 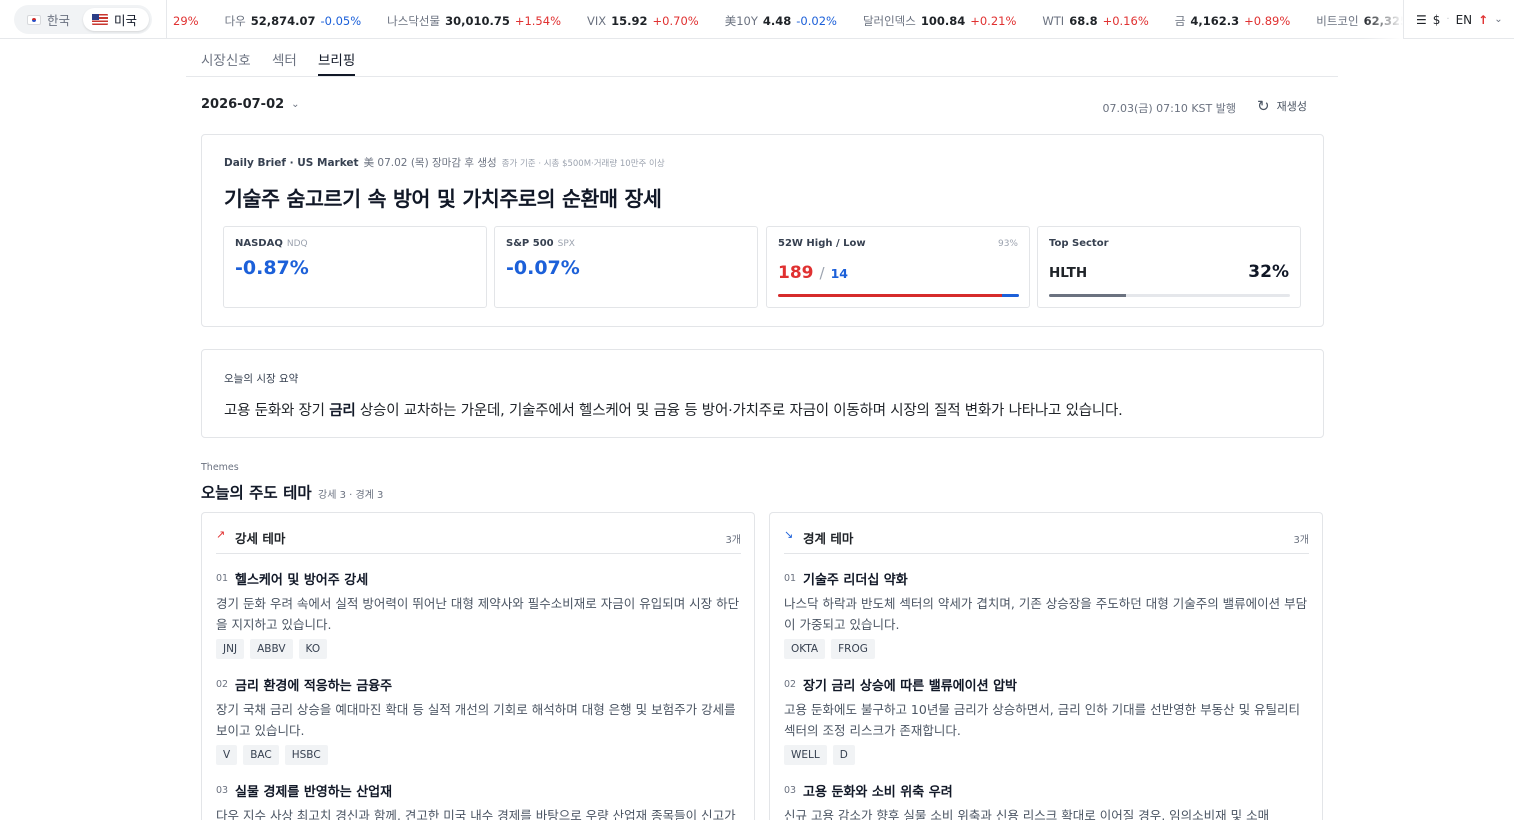 What do you see at coordinates (583, 164) in the screenshot?
I see `brief-criteria: 종가 기준 · 시총 $500M·거래량 10만주 이상` at bounding box center [583, 164].